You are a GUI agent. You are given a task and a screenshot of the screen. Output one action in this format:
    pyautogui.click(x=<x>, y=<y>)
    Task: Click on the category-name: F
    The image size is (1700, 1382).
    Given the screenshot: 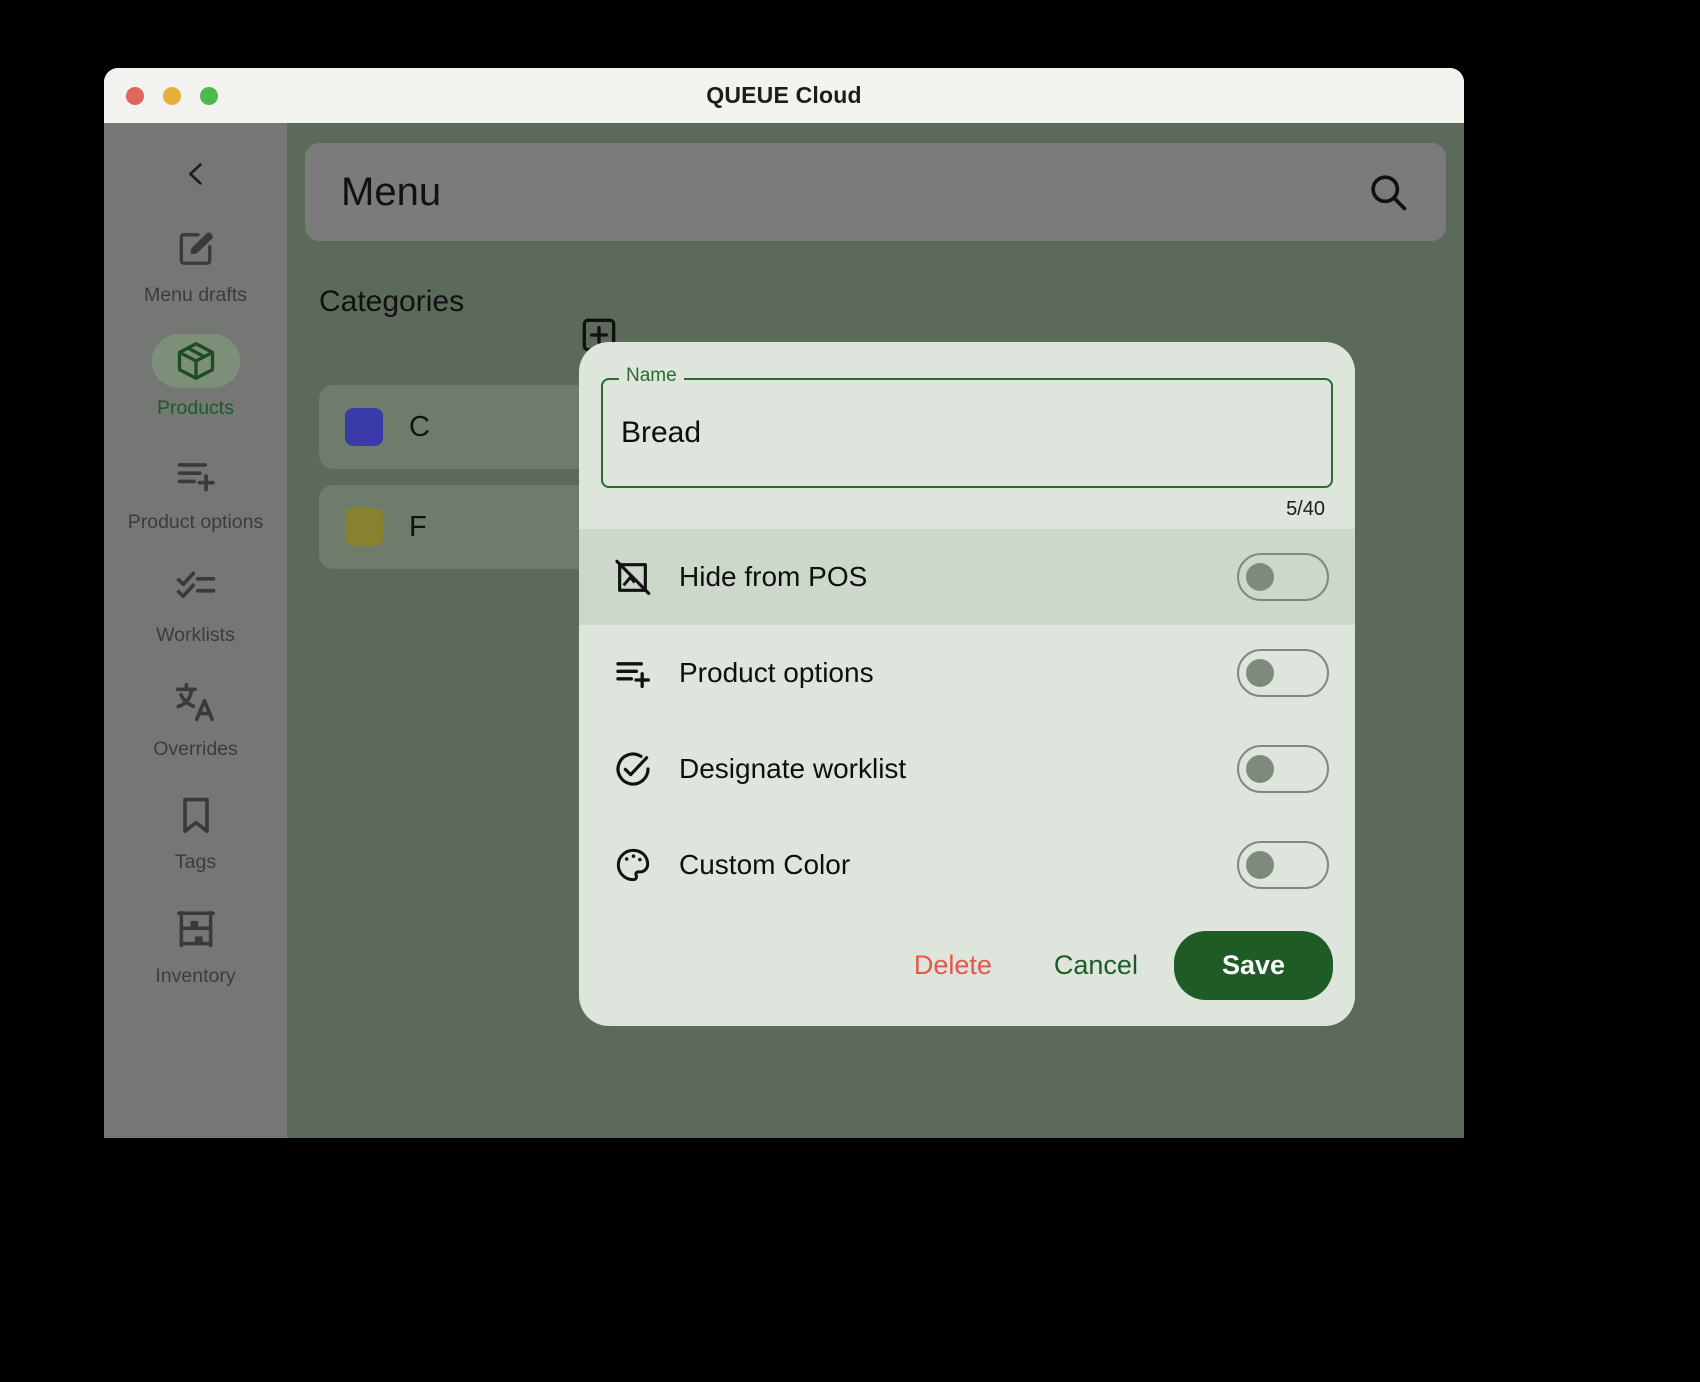 What is the action you would take?
    pyautogui.click(x=418, y=526)
    